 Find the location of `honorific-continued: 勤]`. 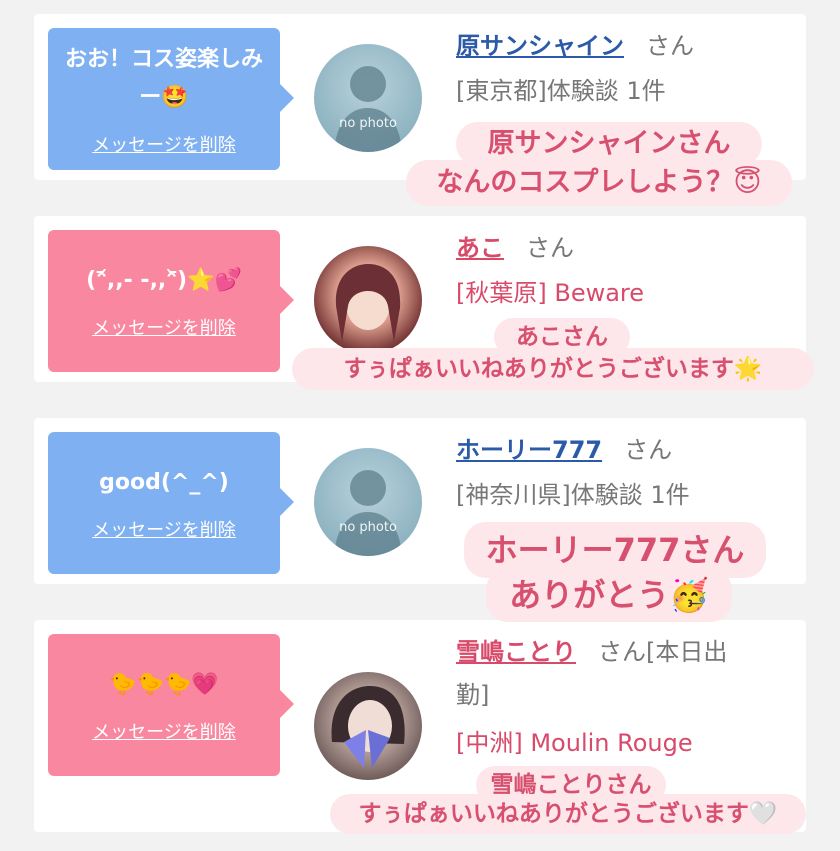

honorific-continued: 勤] is located at coordinates (473, 695).